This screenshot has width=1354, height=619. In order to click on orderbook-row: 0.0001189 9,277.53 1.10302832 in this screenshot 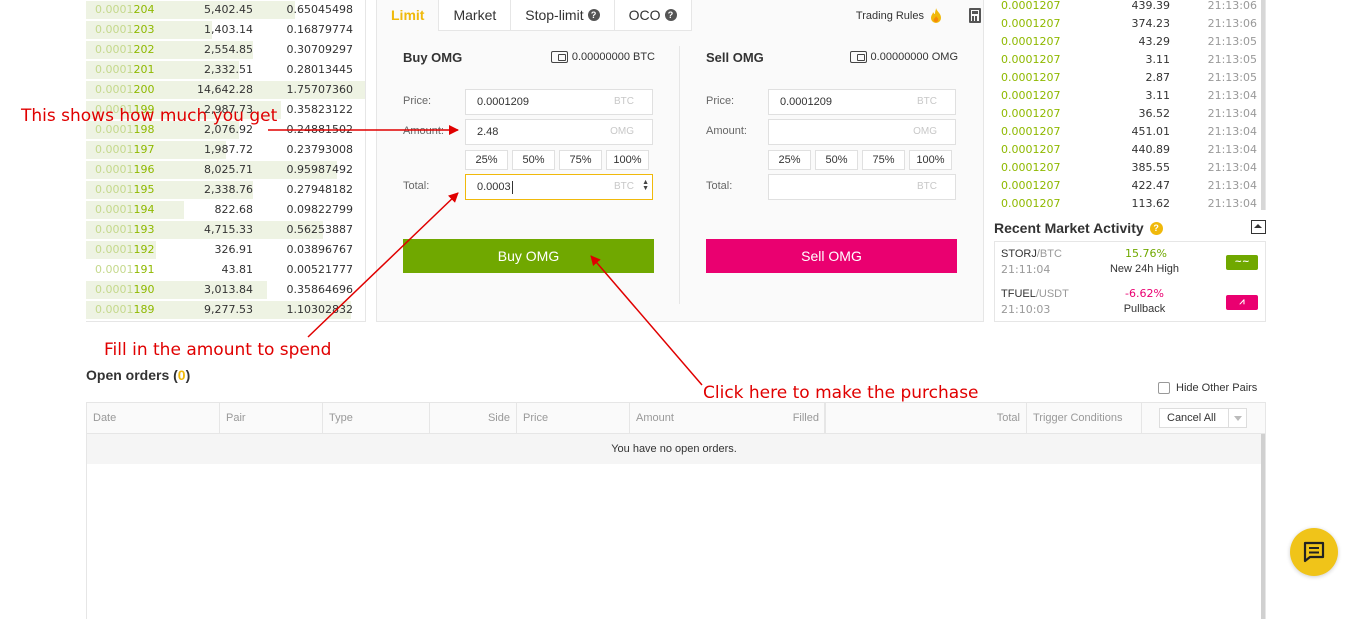, I will do `click(225, 310)`.